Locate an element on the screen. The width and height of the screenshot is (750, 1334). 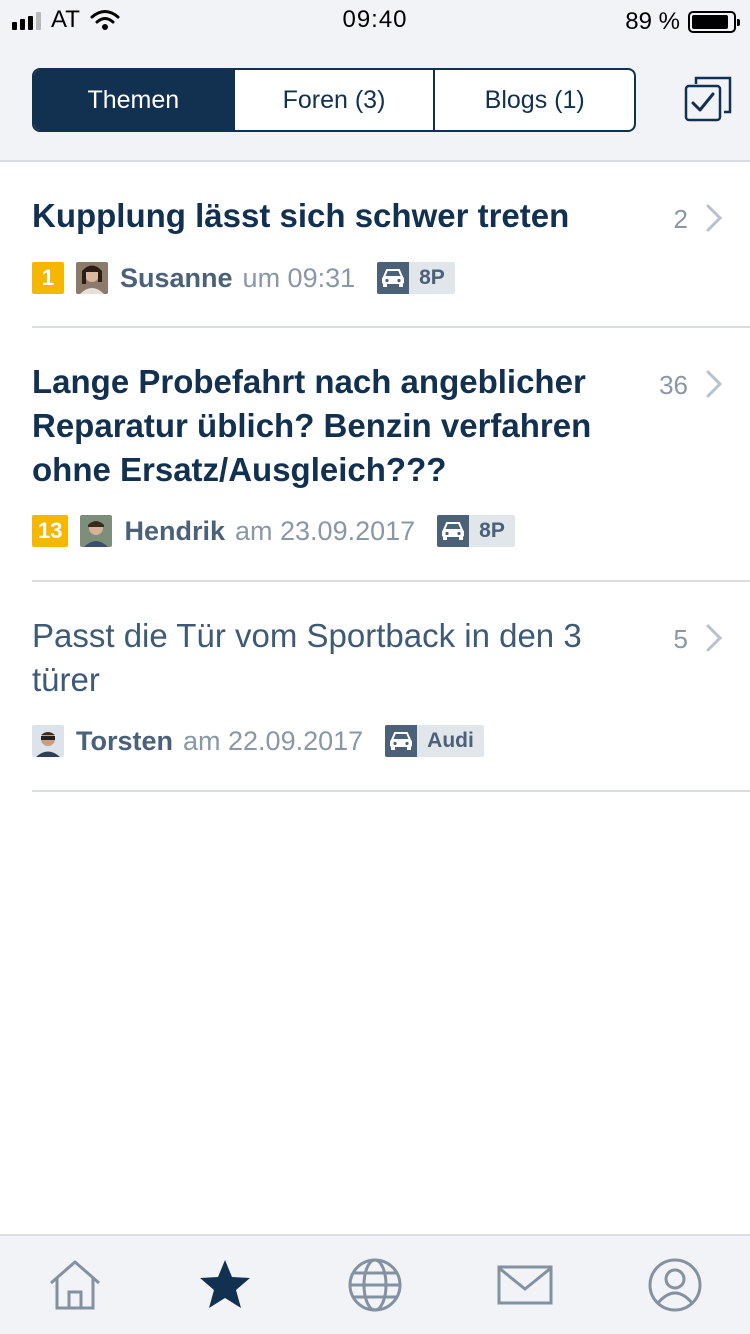
tab-profile is located at coordinates (675, 1285).